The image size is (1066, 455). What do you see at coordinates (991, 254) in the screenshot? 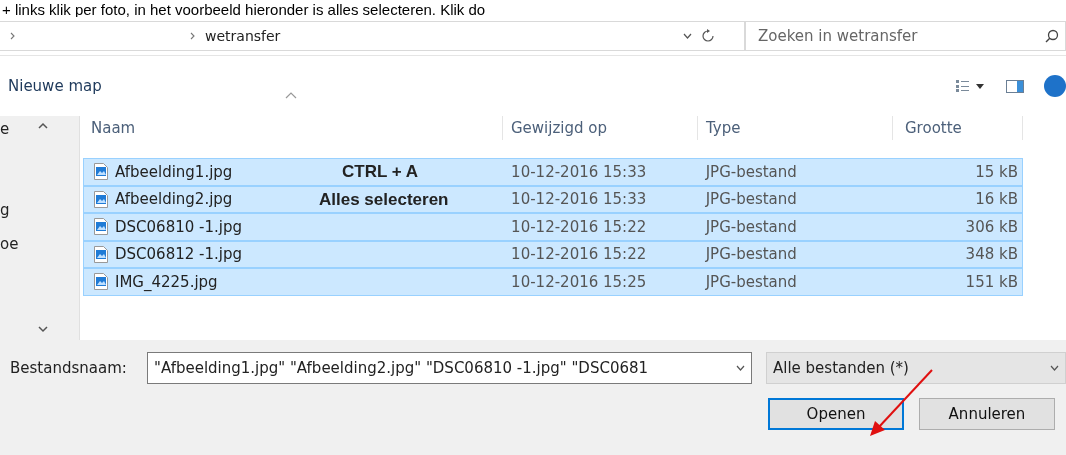
I see `file-size: 348 kB` at bounding box center [991, 254].